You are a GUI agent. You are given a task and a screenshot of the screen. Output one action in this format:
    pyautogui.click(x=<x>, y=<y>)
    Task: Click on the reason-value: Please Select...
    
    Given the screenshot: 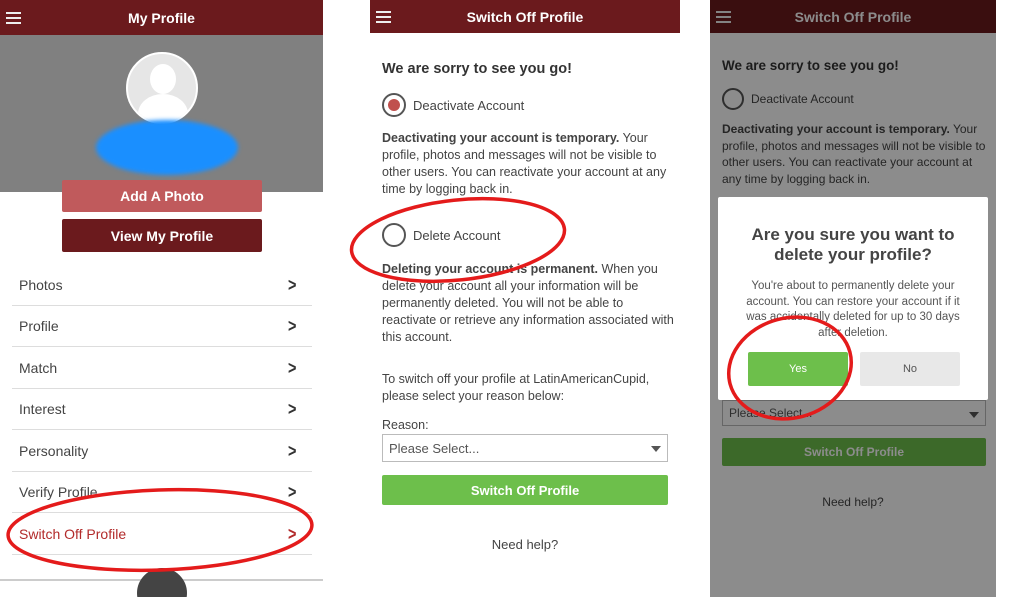 What is the action you would take?
    pyautogui.click(x=434, y=448)
    